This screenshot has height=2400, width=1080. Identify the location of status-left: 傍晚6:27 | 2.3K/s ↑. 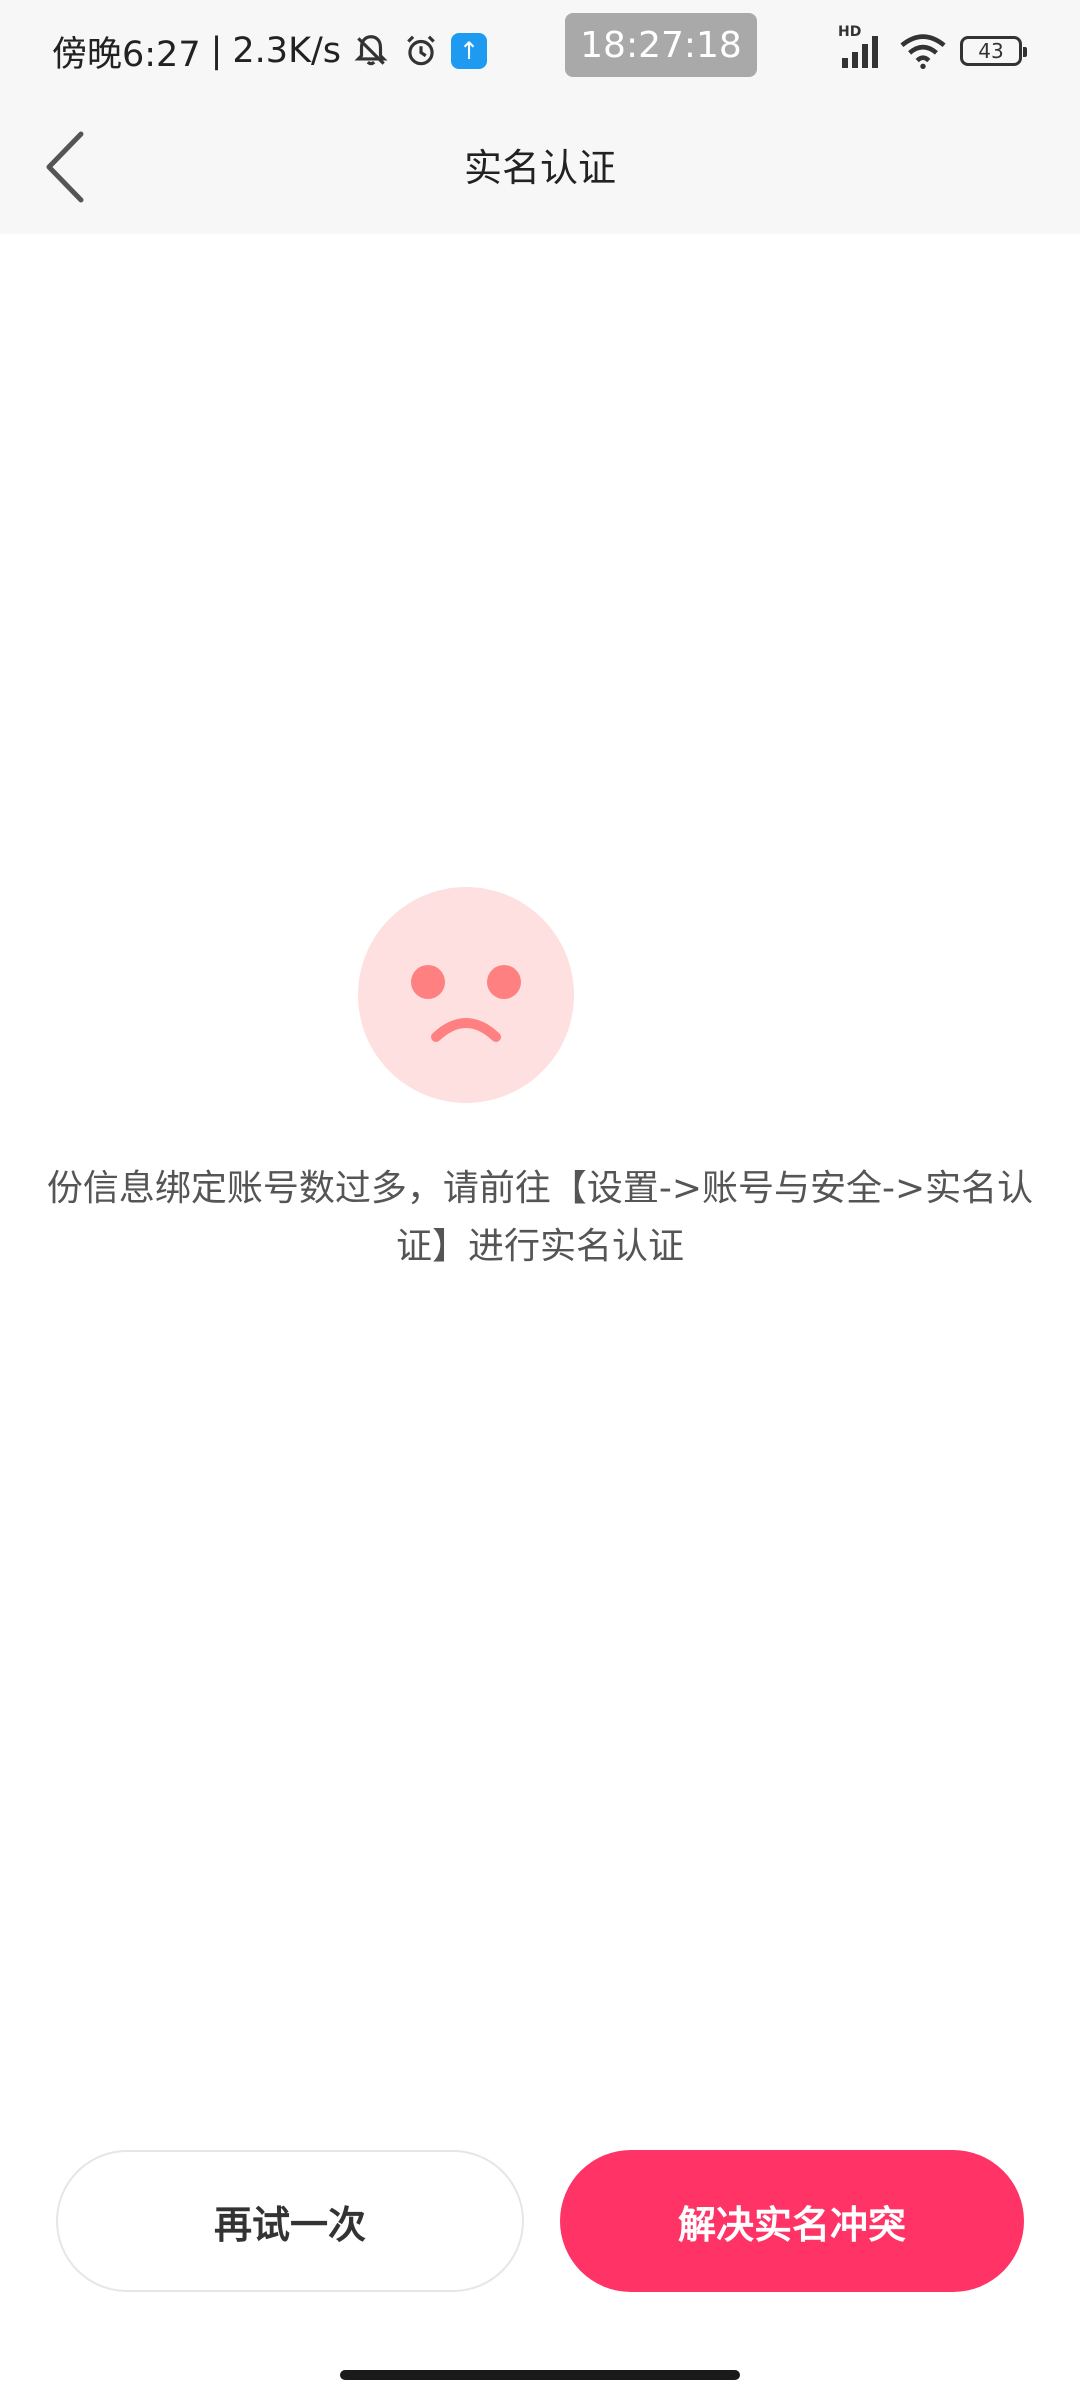
(270, 51).